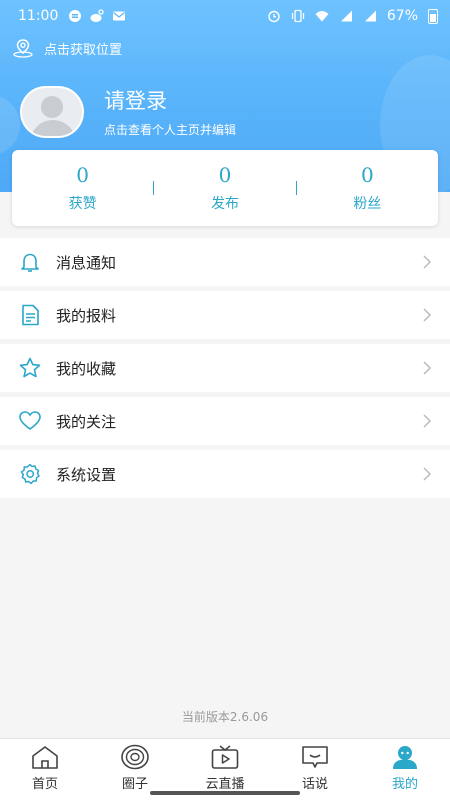 Image resolution: width=450 pixels, height=800 pixels. Describe the element at coordinates (30, 315) in the screenshot. I see `document-icon` at that location.